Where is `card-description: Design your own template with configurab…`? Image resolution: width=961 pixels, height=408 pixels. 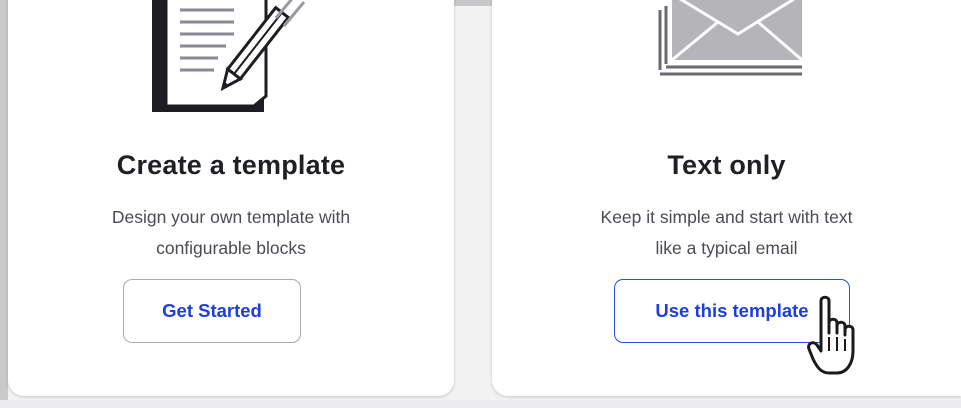 card-description: Design your own template with configurab… is located at coordinates (231, 233).